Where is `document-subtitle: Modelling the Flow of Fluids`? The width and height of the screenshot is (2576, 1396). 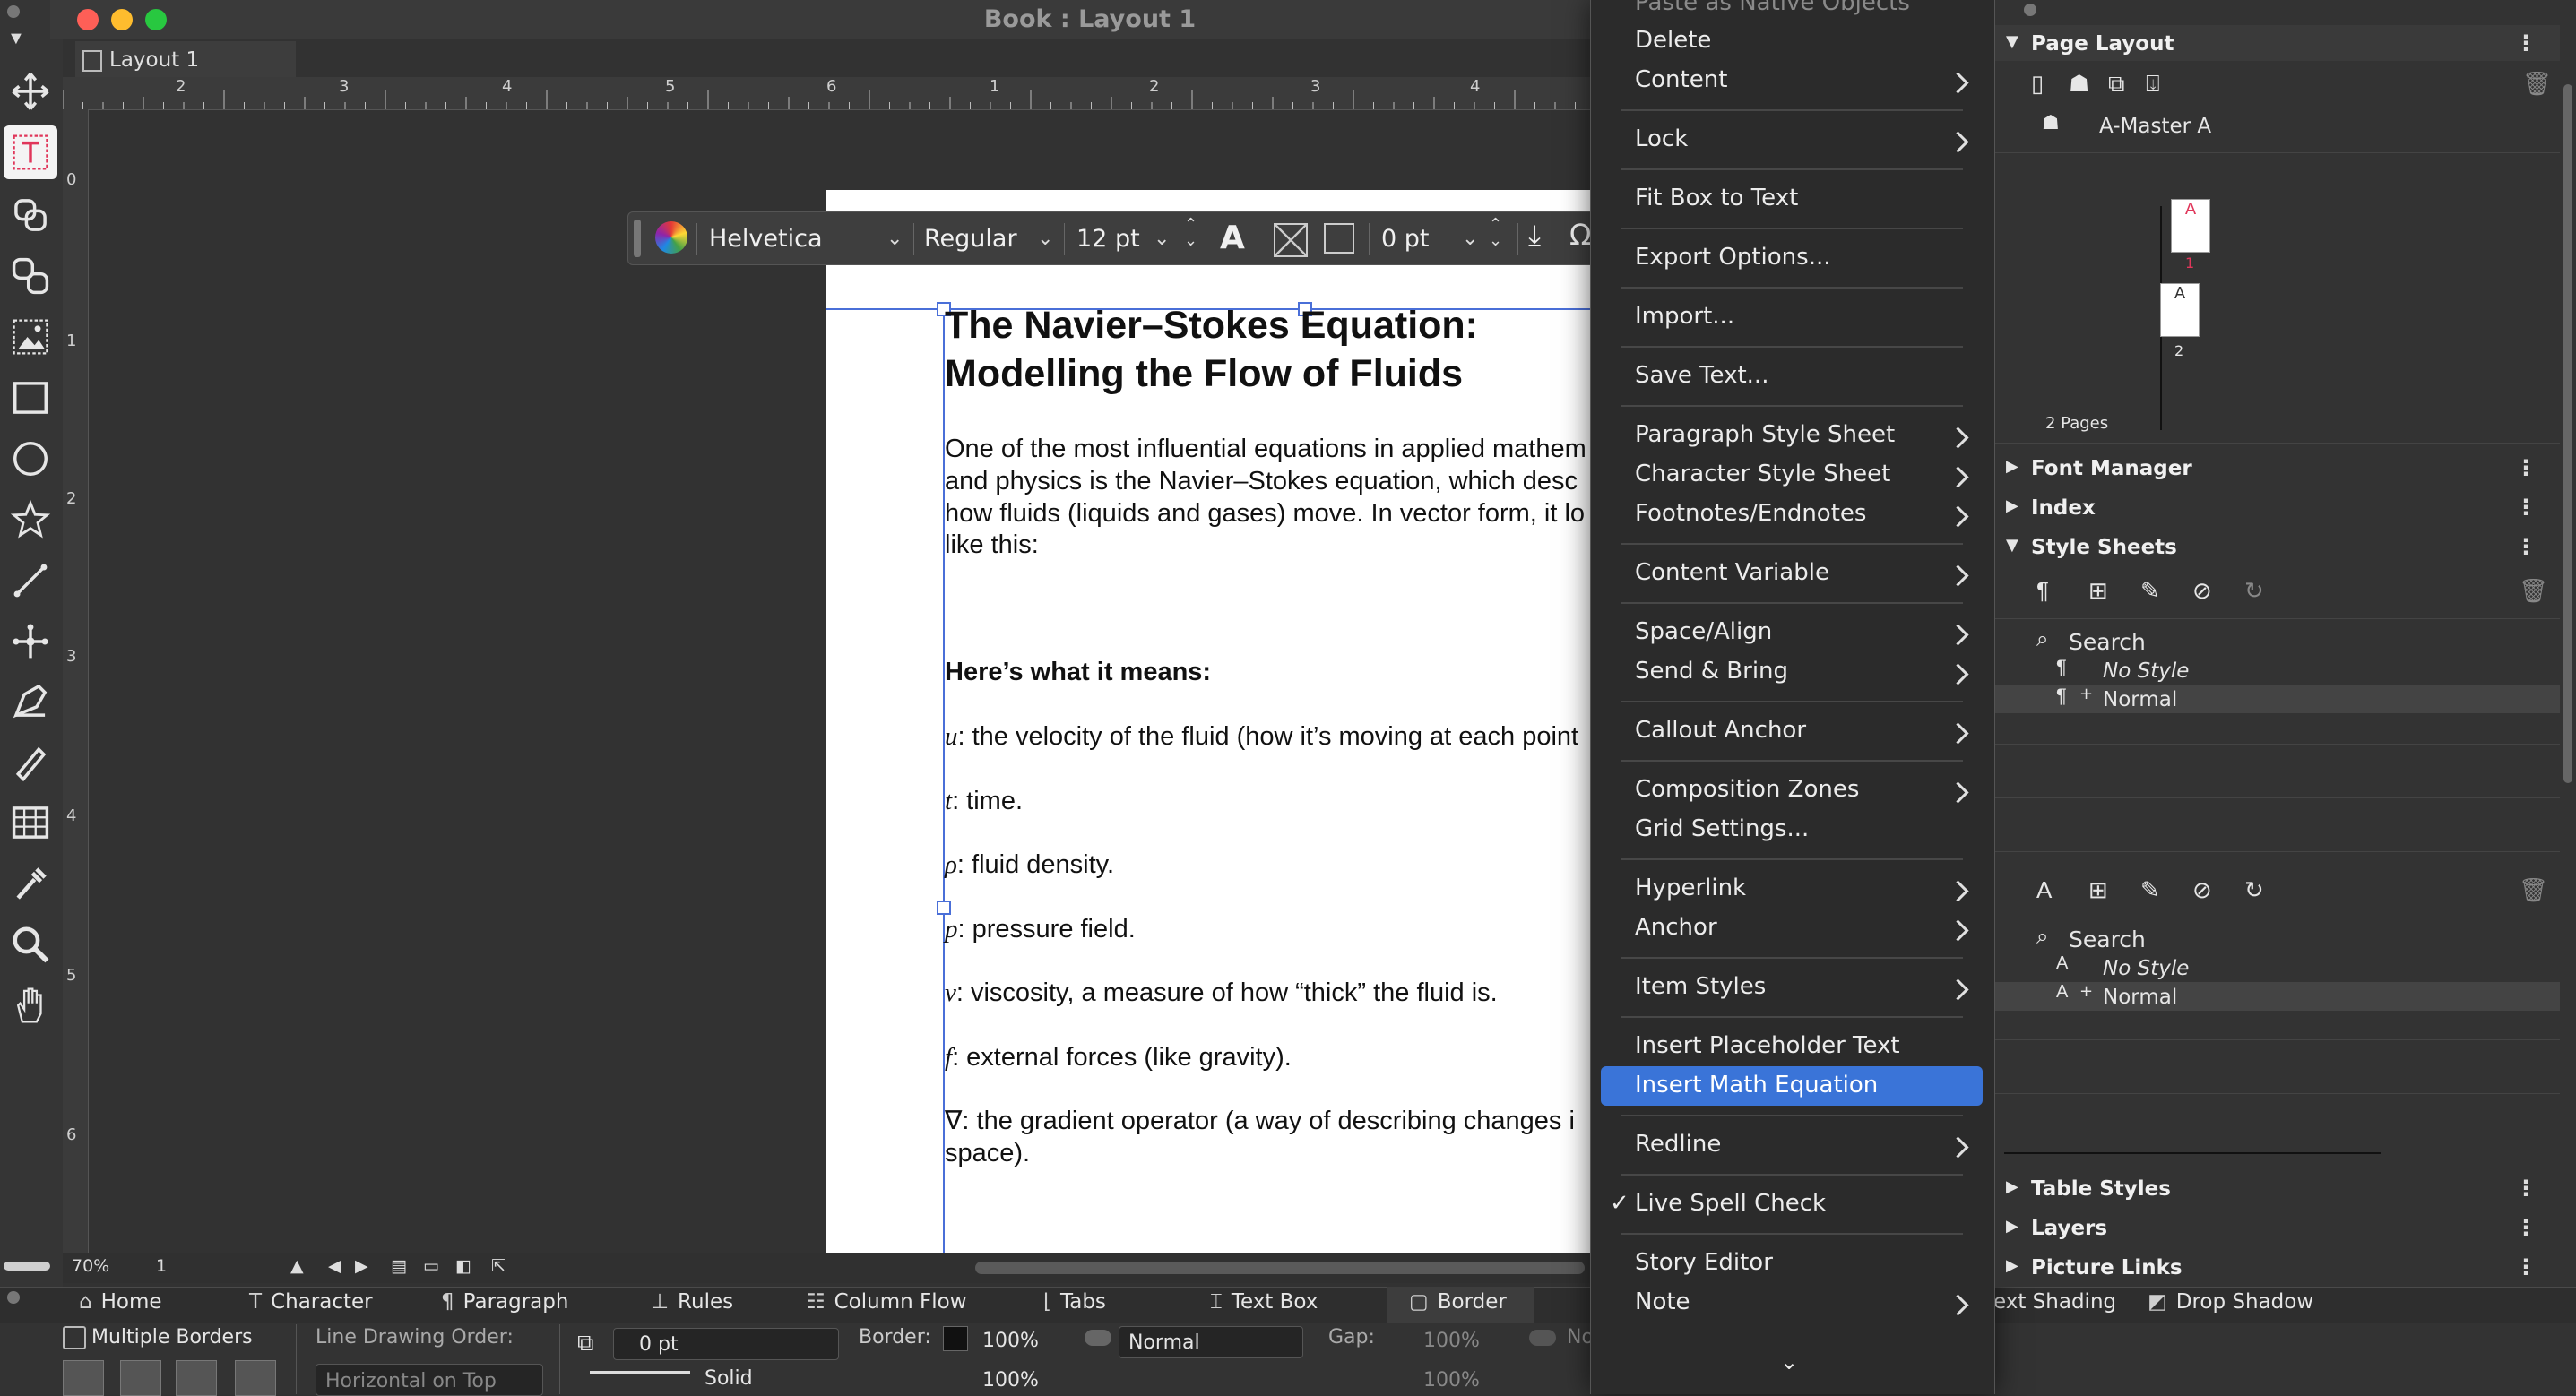
document-subtitle: Modelling the Flow of Fluids is located at coordinates (1204, 374).